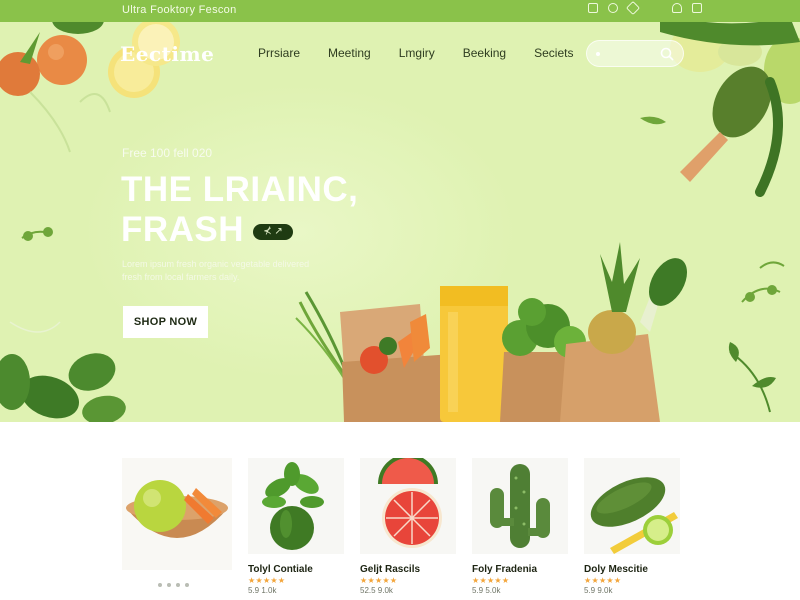 The image size is (800, 600). What do you see at coordinates (296, 569) in the screenshot?
I see `product-name: Tolyl Contiale` at bounding box center [296, 569].